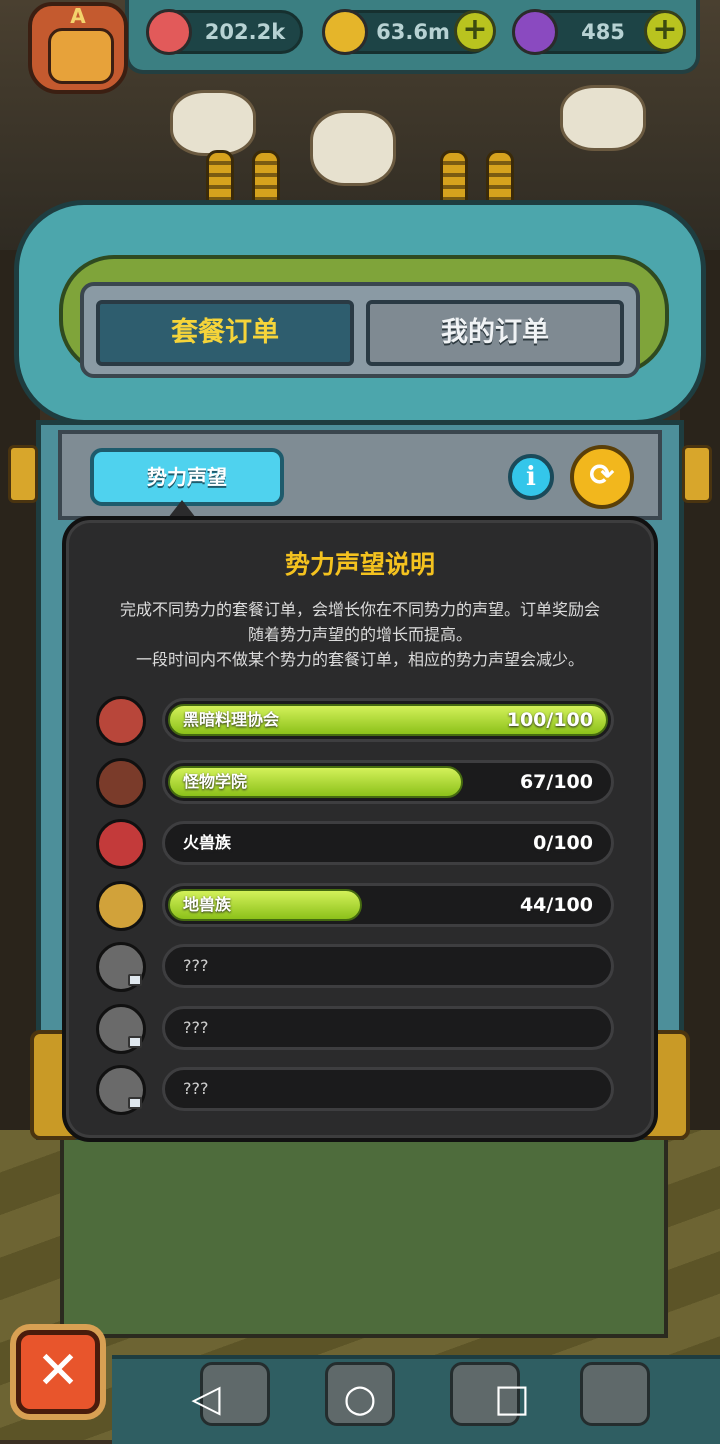 This screenshot has height=1444, width=720. Describe the element at coordinates (556, 904) in the screenshot. I see `reputation-value: 44/100` at that location.